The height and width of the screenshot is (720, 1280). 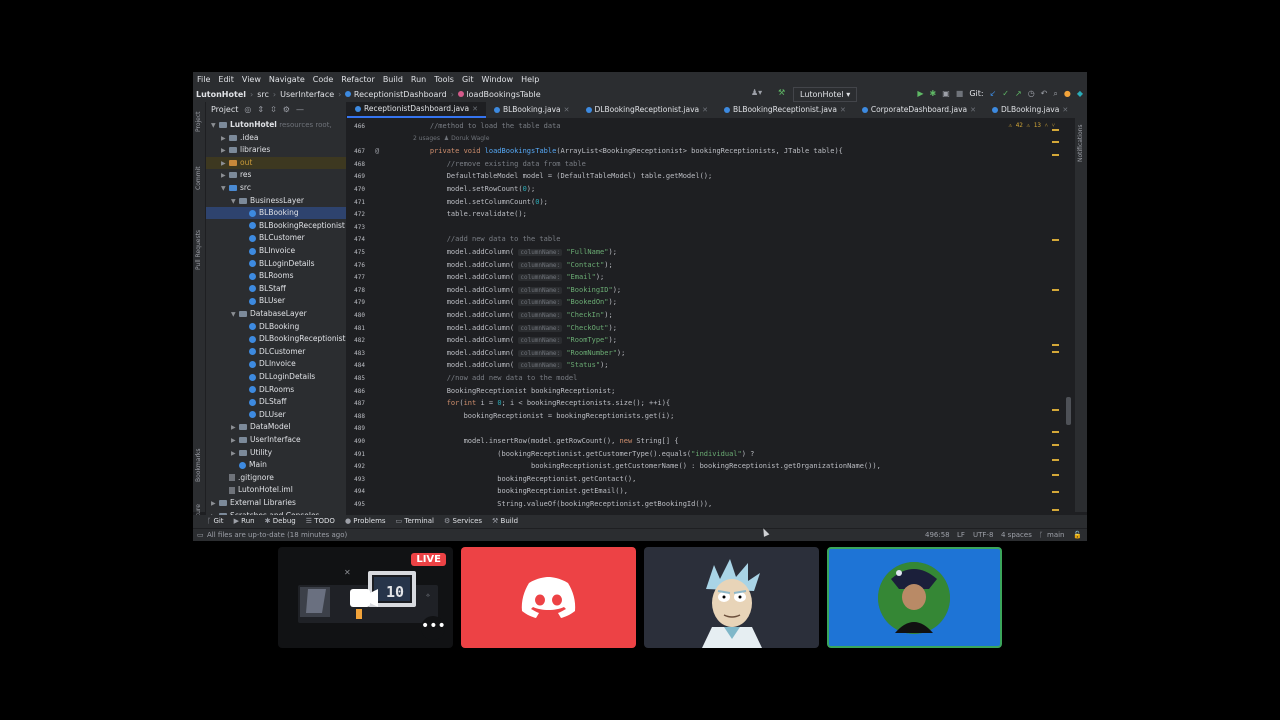 I want to click on more-options-button: •••, so click(x=433, y=628).